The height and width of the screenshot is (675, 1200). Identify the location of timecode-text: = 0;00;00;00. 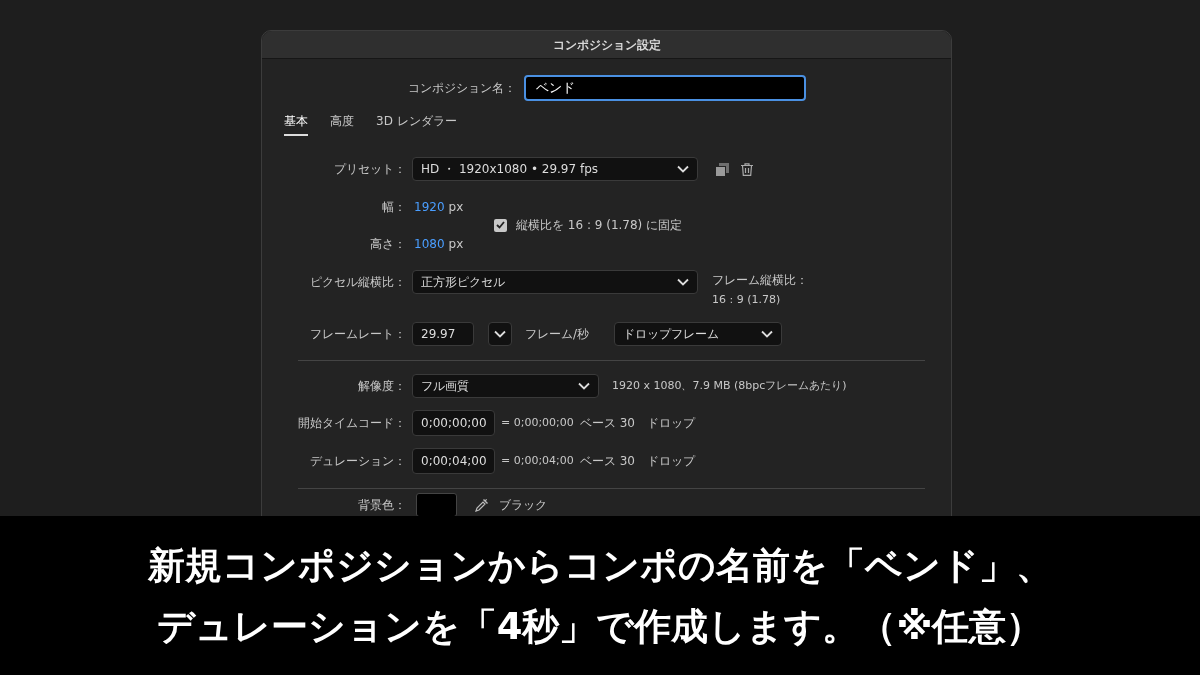
(537, 422).